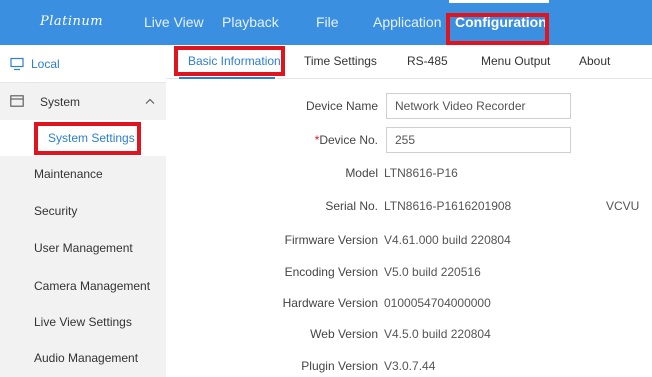 Image resolution: width=652 pixels, height=377 pixels. What do you see at coordinates (501, 22) in the screenshot?
I see `nav-configuration: Configuration` at bounding box center [501, 22].